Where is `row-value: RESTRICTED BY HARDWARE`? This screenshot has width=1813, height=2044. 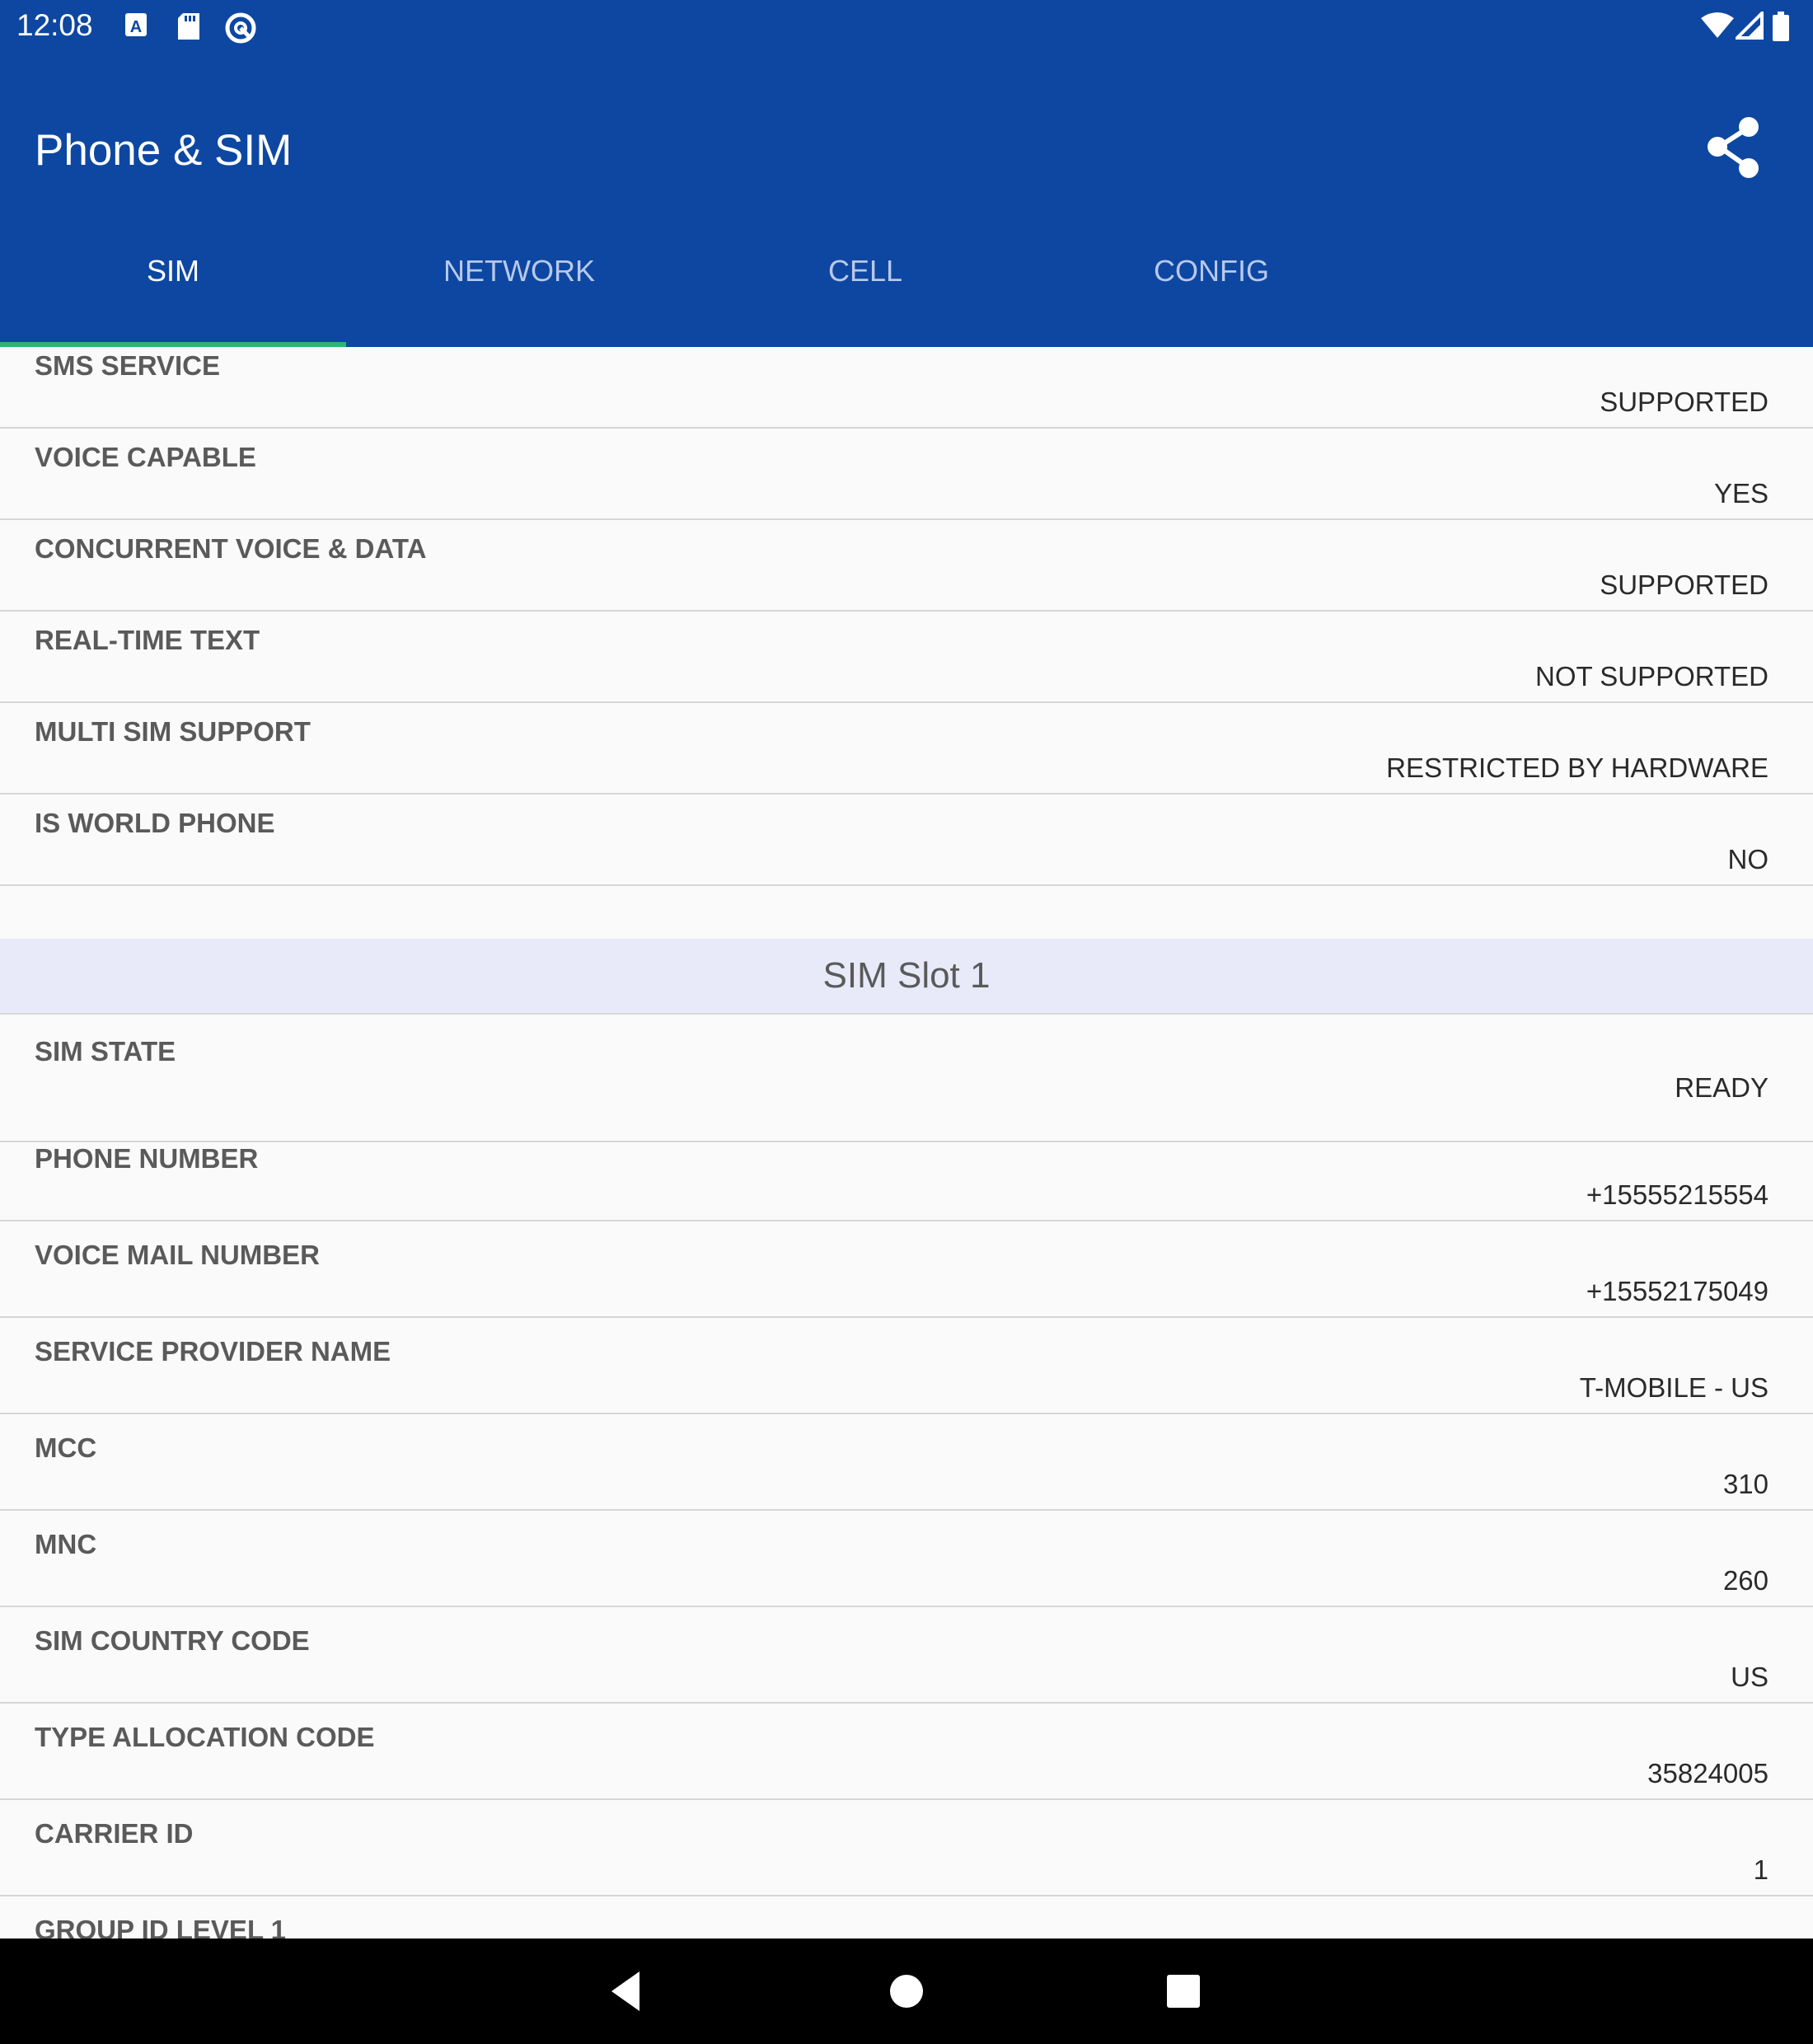 row-value: RESTRICTED BY HARDWARE is located at coordinates (1577, 767).